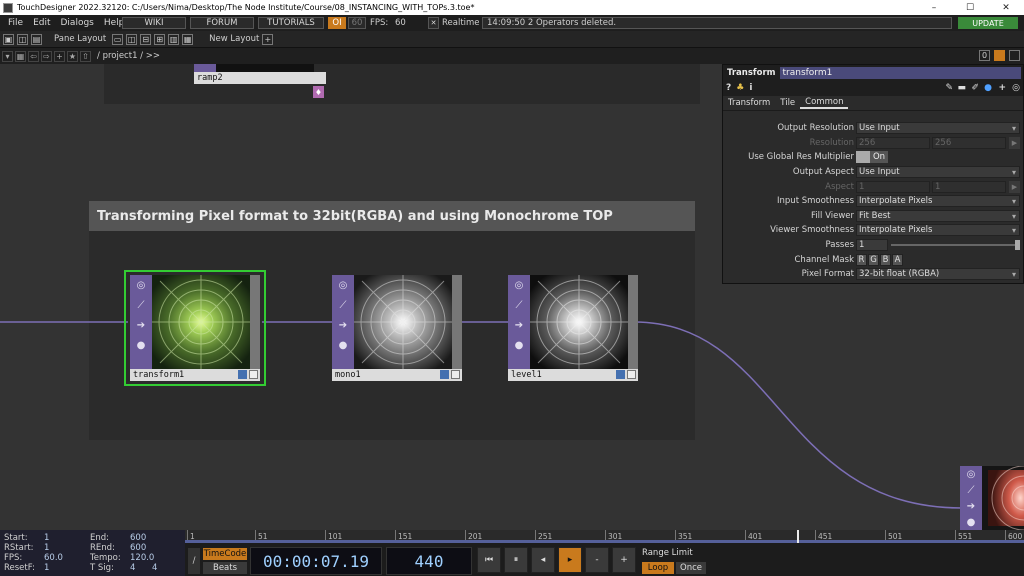  What do you see at coordinates (658, 568) in the screenshot?
I see `loop-button: Loop` at bounding box center [658, 568].